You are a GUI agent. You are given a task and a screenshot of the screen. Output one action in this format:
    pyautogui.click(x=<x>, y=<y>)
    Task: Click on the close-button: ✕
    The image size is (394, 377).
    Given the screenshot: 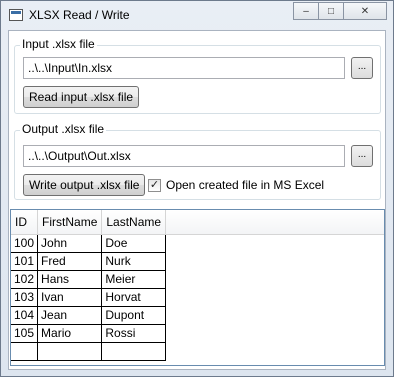 What is the action you would take?
    pyautogui.click(x=365, y=11)
    